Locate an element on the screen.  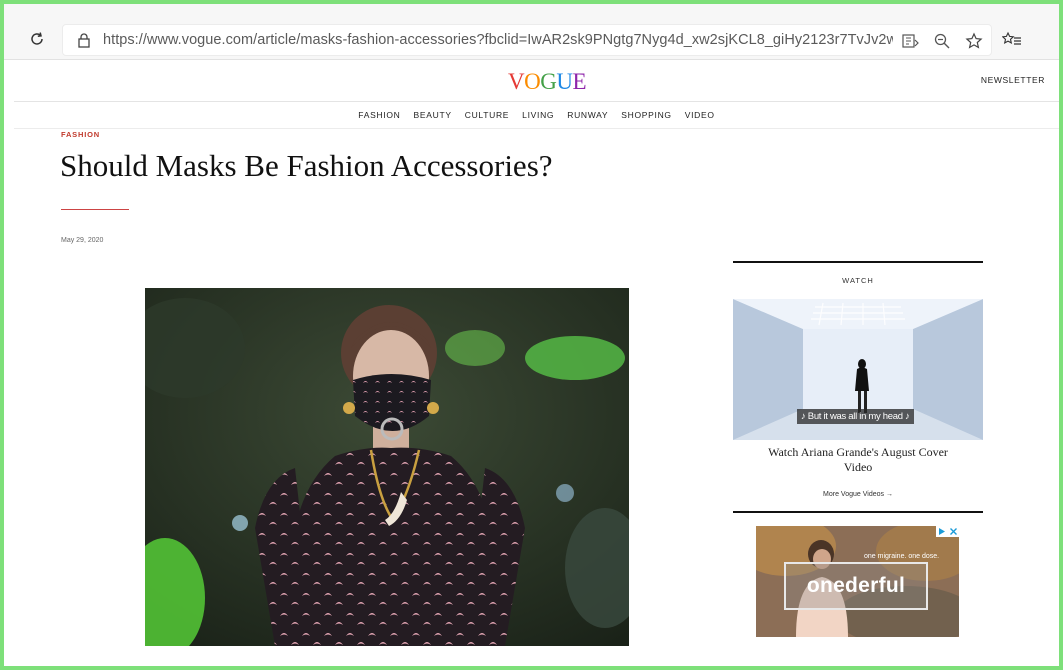
logo-letter: E is located at coordinates (579, 81).